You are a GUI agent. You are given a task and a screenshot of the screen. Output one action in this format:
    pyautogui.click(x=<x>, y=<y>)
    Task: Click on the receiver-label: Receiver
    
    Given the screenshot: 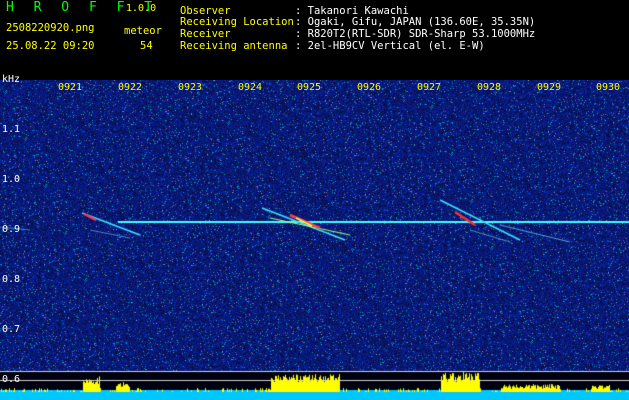 What is the action you would take?
    pyautogui.click(x=205, y=34)
    